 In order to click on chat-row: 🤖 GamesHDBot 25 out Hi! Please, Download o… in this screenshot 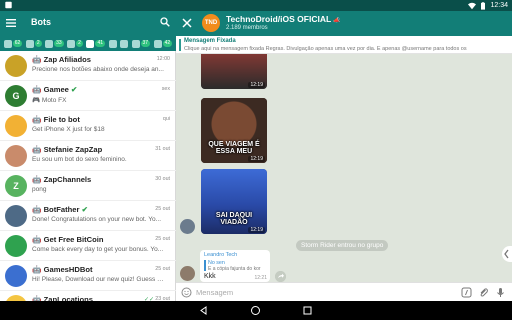, I will do `click(88, 276)`.